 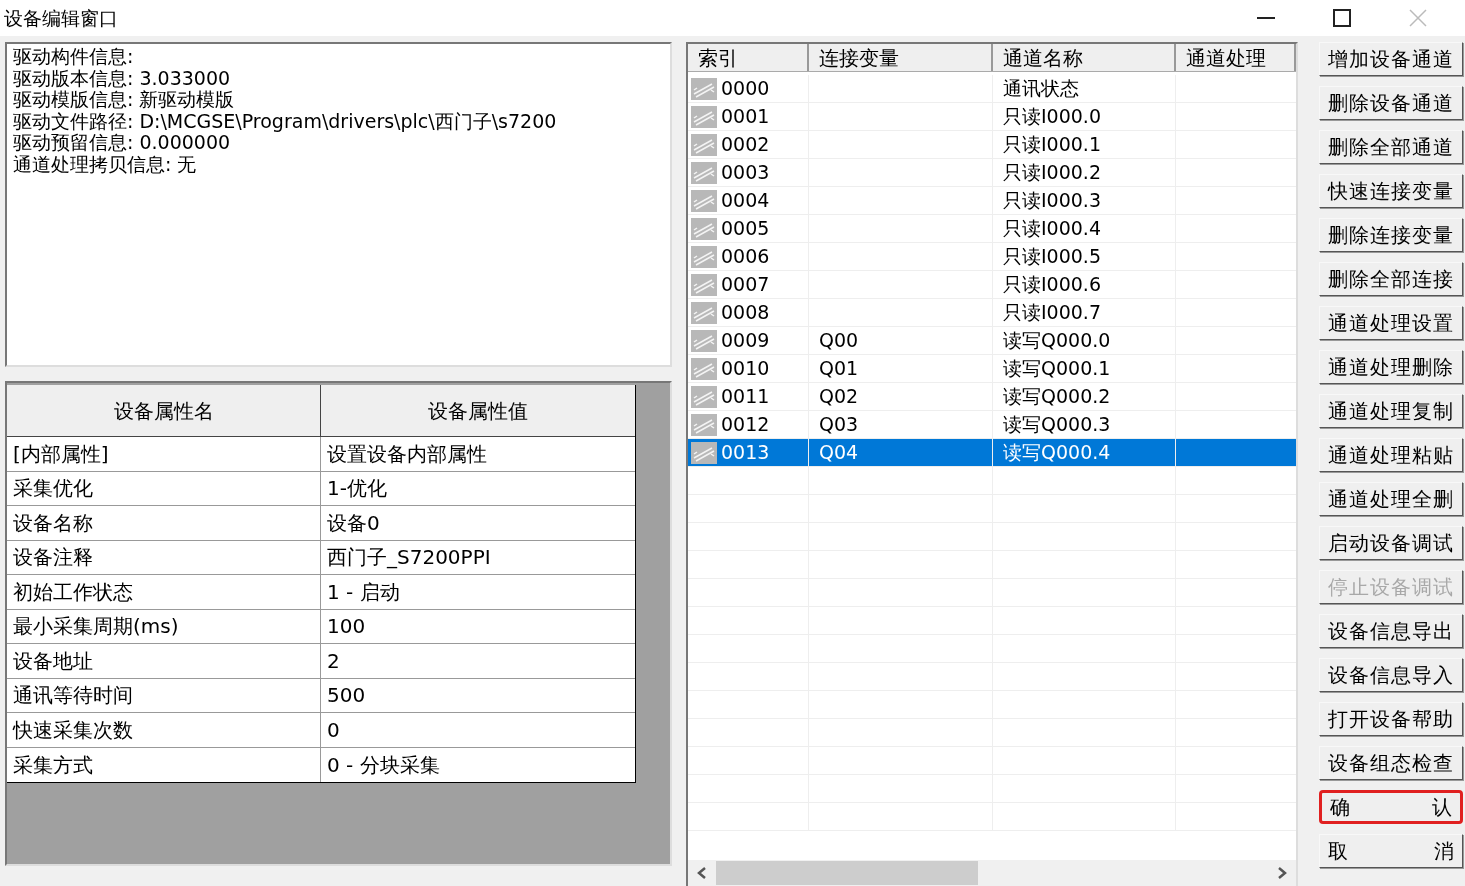 I want to click on channel-index: 0008, so click(x=745, y=313).